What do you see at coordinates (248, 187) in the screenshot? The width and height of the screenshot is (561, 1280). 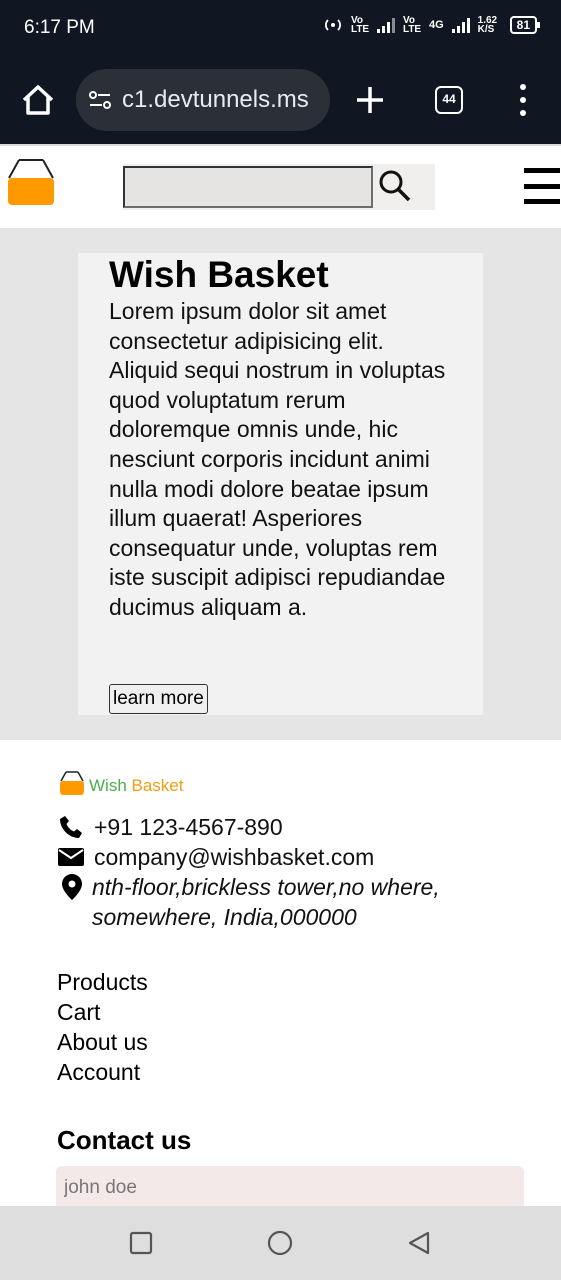 I see `search-input` at bounding box center [248, 187].